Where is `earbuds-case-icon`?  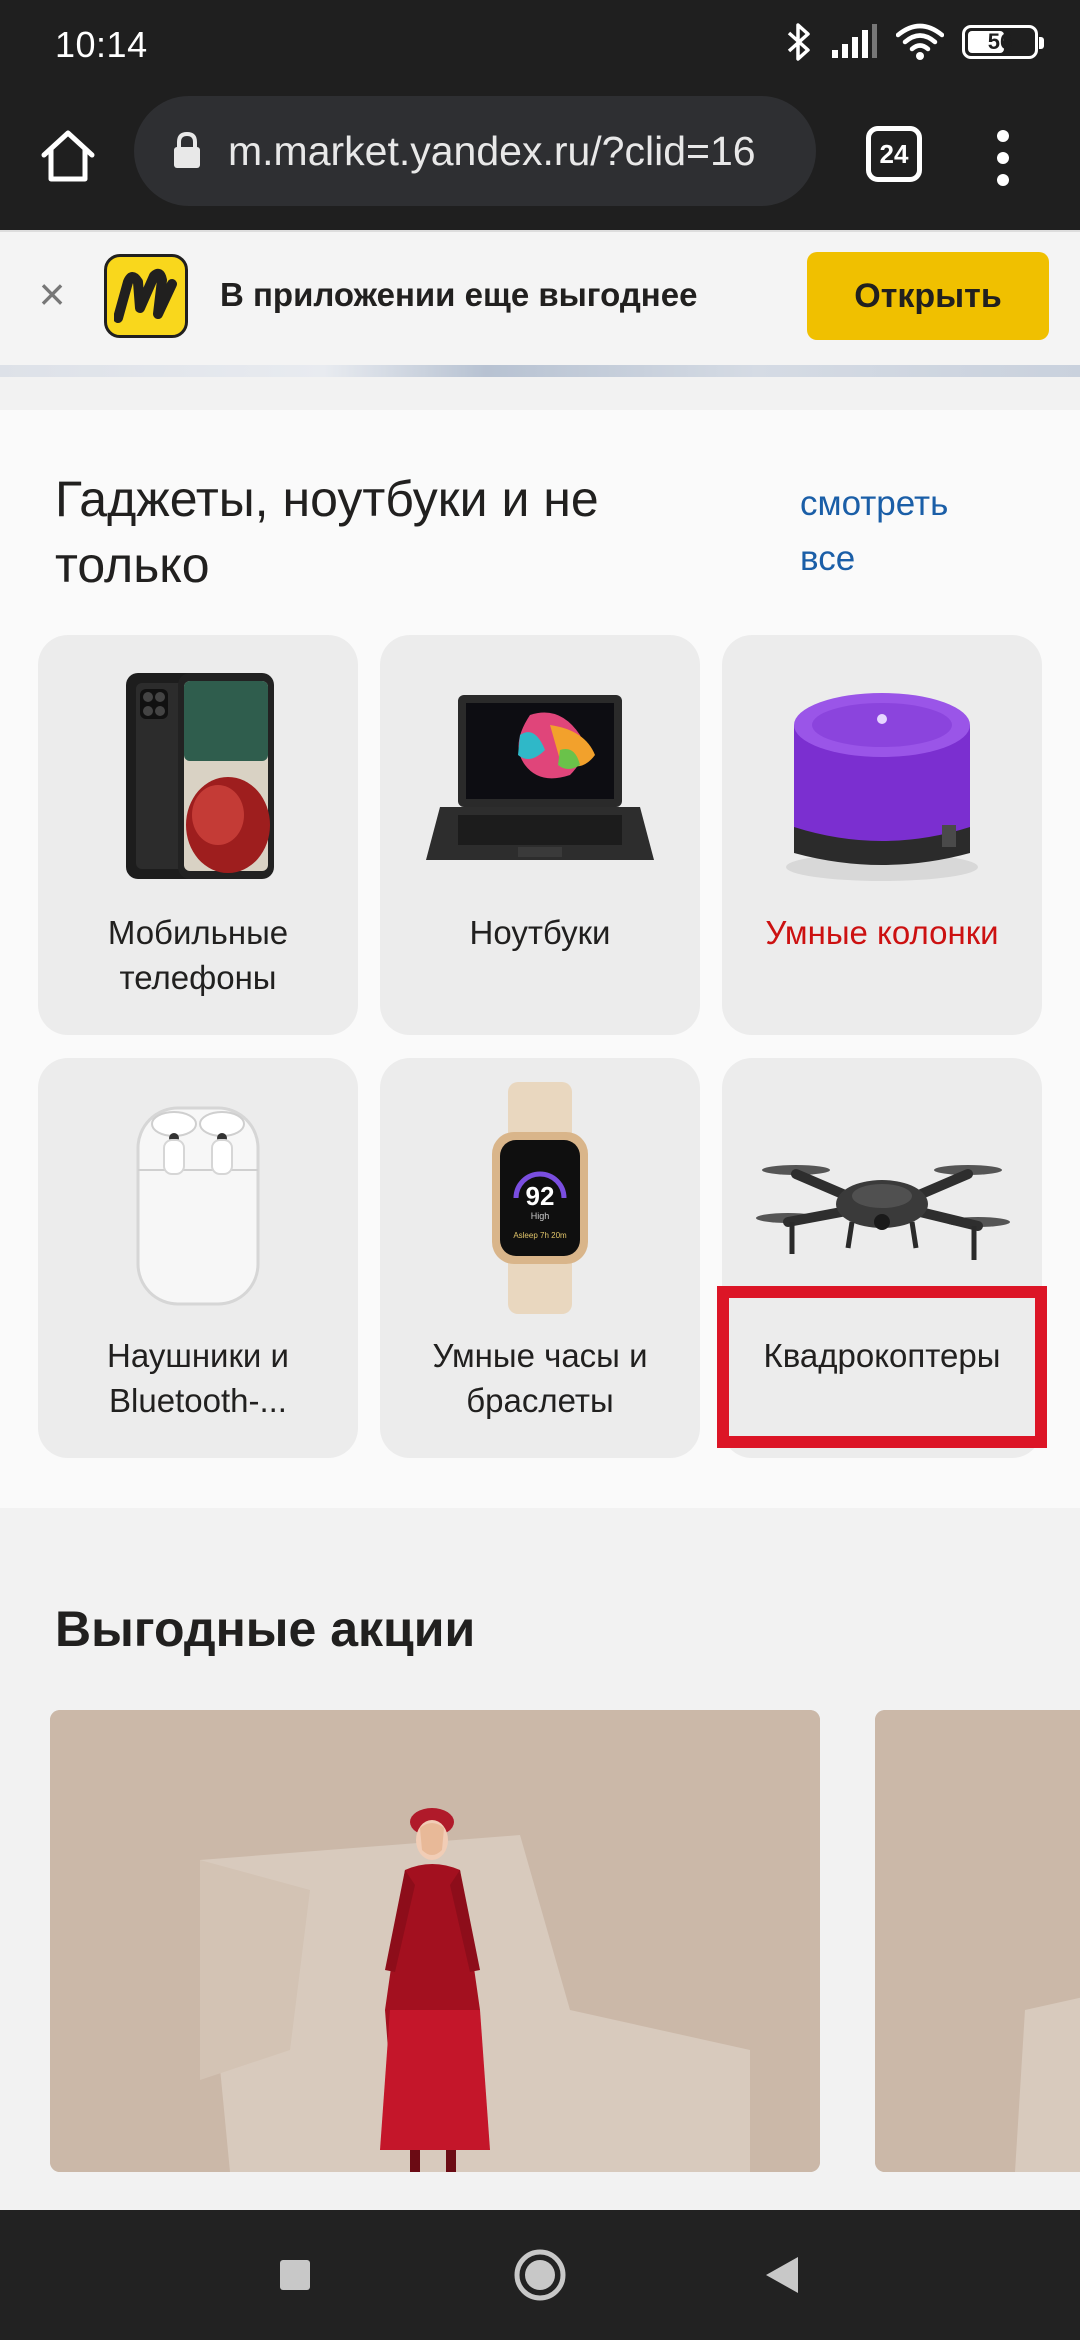
earbuds-case-icon is located at coordinates (198, 1206).